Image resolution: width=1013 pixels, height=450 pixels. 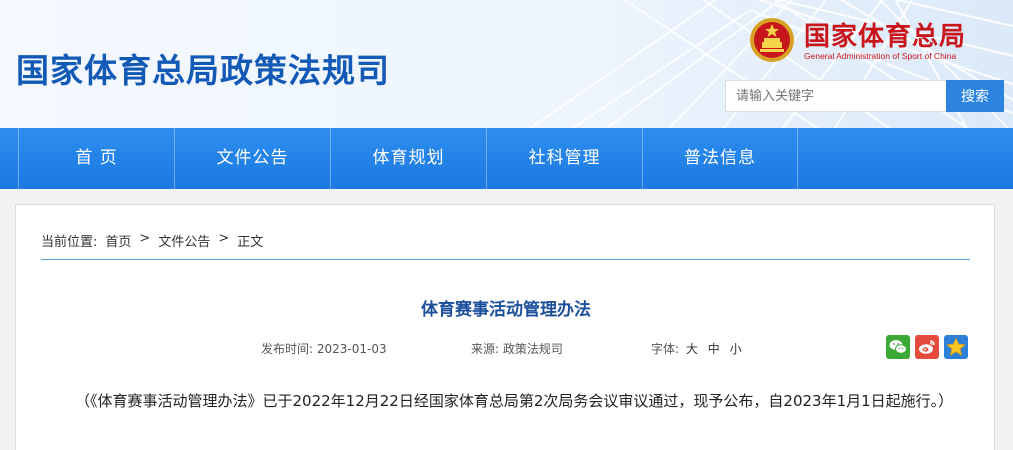 I want to click on wechat-share-button, so click(x=898, y=347).